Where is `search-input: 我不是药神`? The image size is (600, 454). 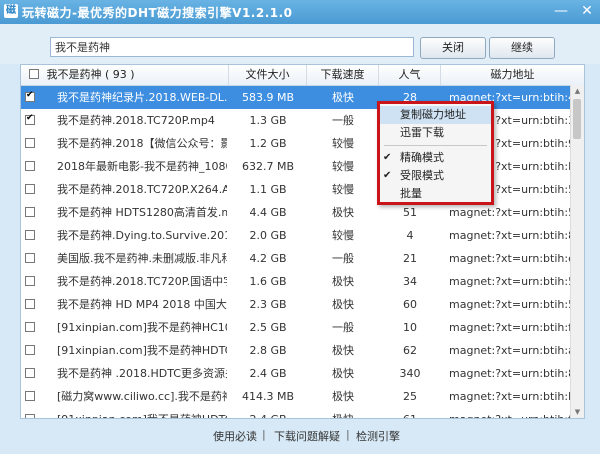 search-input: 我不是药神 is located at coordinates (232, 47).